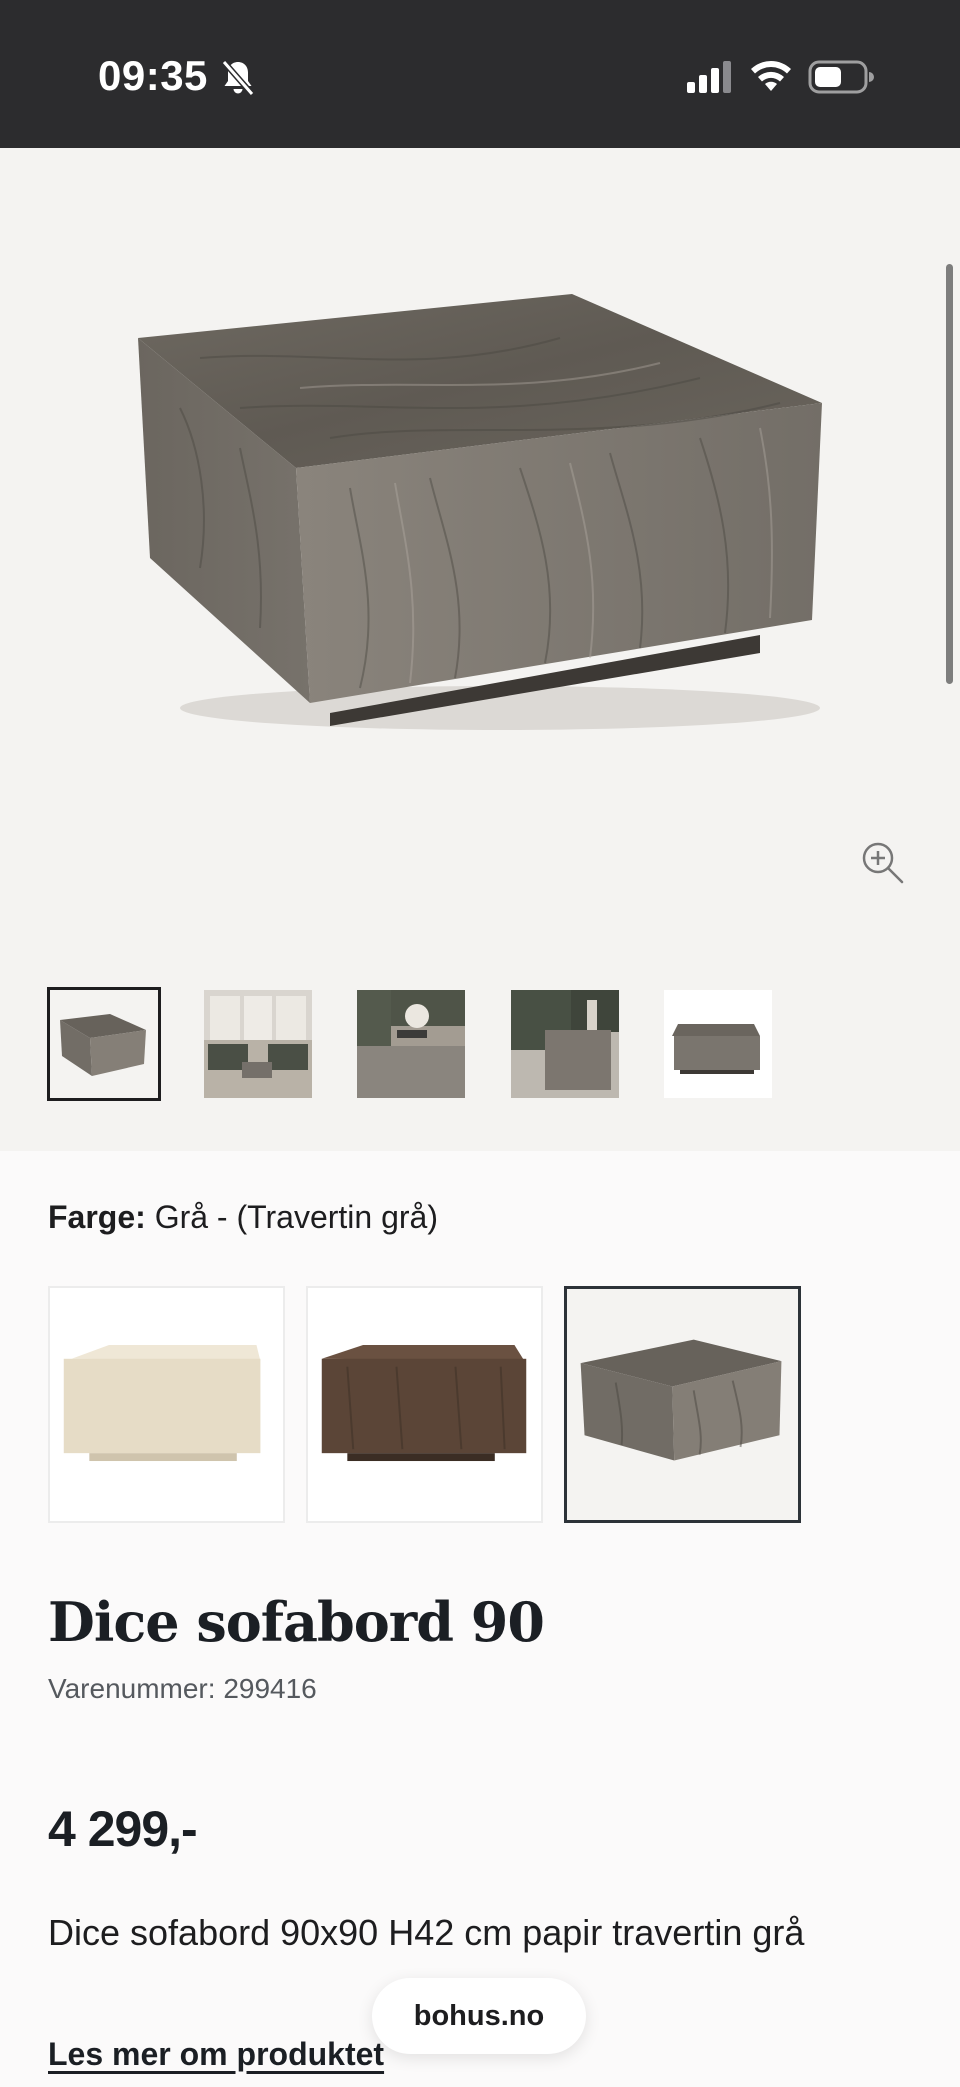  What do you see at coordinates (949, 474) in the screenshot?
I see `scrollbar-thumb` at bounding box center [949, 474].